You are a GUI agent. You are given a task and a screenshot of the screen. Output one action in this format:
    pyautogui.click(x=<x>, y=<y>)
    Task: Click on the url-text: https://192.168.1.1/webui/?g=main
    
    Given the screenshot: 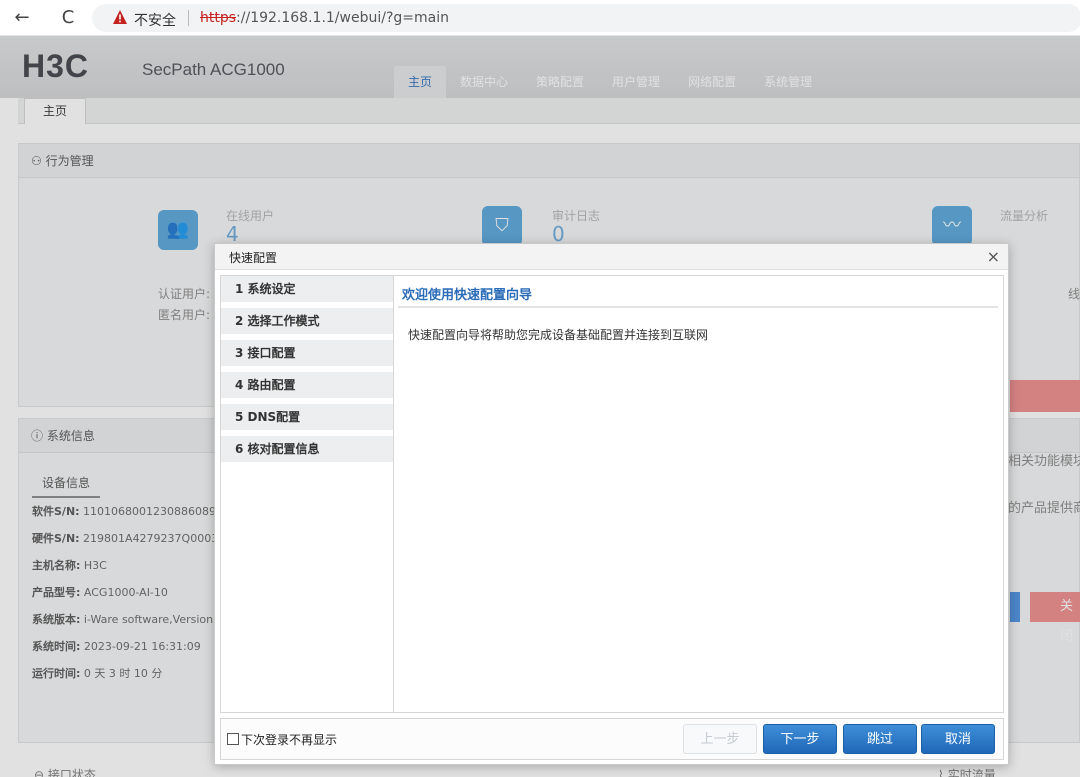 What is the action you would take?
    pyautogui.click(x=324, y=18)
    